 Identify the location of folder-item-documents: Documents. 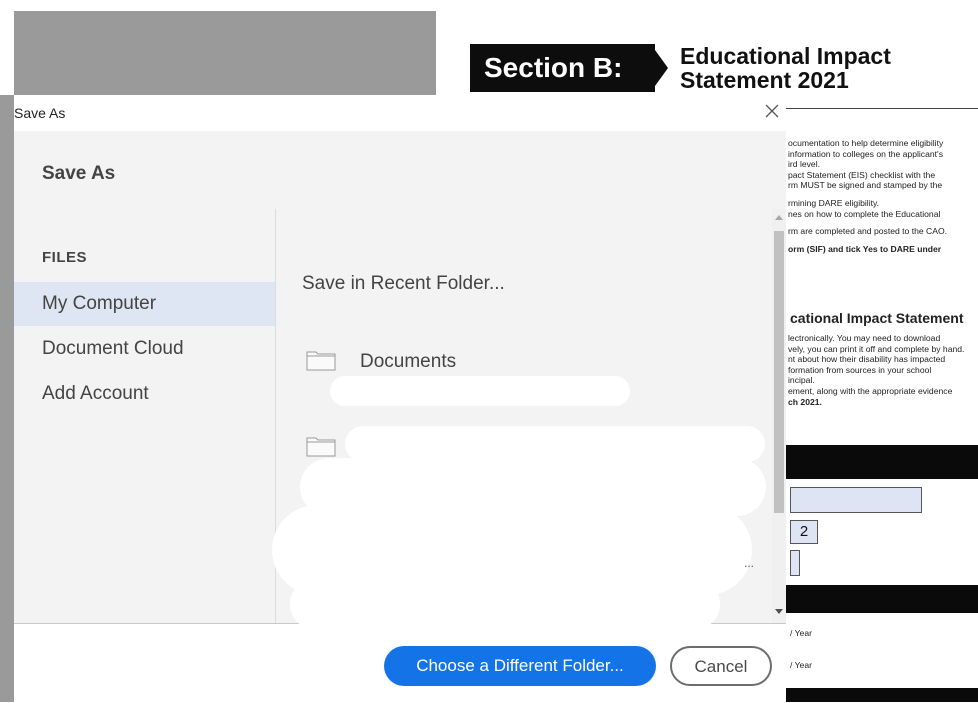
(526, 364).